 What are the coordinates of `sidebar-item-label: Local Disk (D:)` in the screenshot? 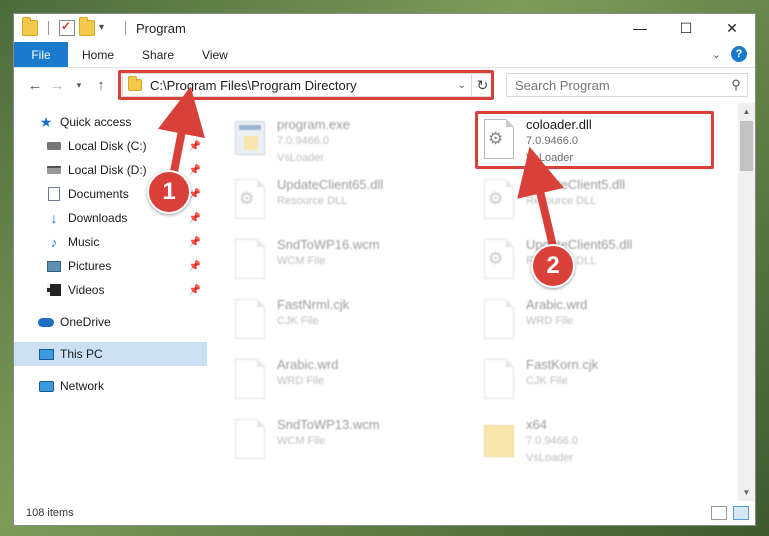 It's located at (107, 170).